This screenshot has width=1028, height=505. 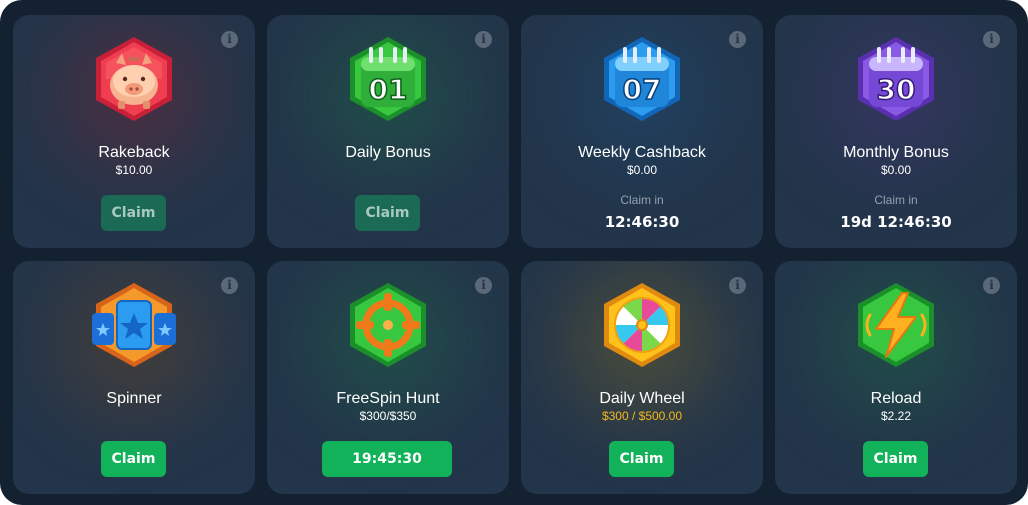 What do you see at coordinates (896, 152) in the screenshot?
I see `card-title: Monthly Bonus` at bounding box center [896, 152].